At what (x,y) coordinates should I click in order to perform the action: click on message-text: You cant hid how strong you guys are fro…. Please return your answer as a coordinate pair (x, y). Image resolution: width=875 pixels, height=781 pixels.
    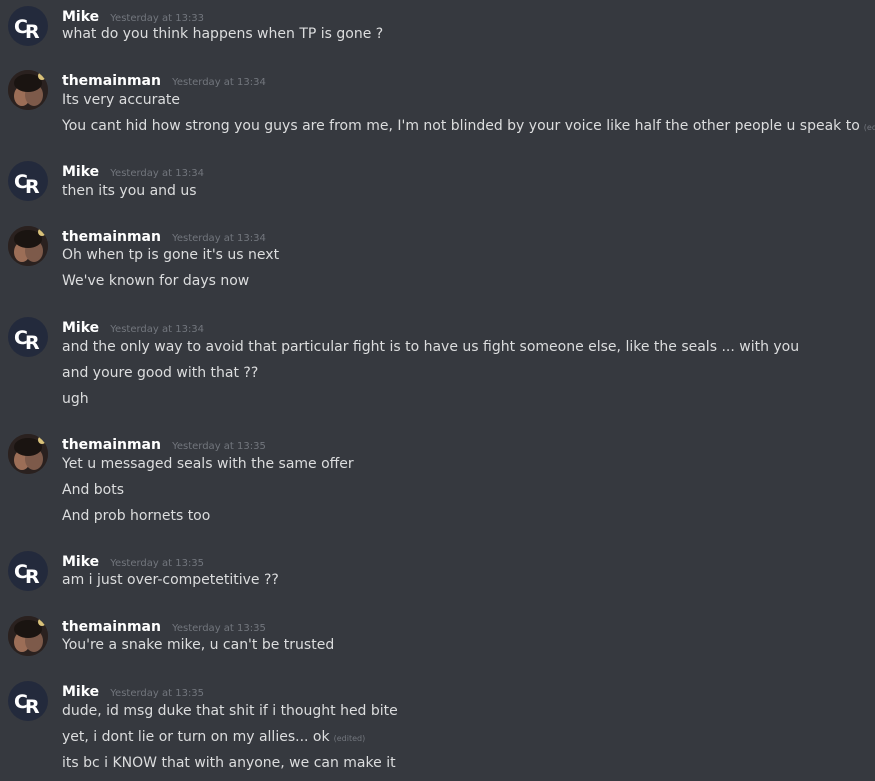
    Looking at the image, I should click on (461, 126).